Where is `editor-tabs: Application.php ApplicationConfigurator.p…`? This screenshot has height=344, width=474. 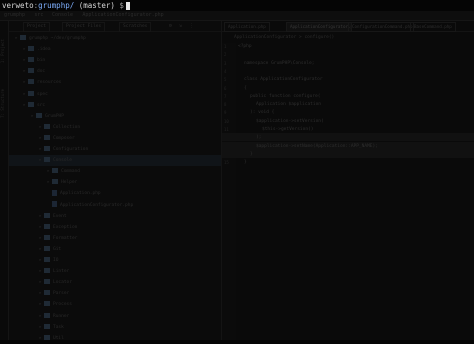
editor-tabs: Application.php ApplicationConfigurator.p… is located at coordinates (348, 26).